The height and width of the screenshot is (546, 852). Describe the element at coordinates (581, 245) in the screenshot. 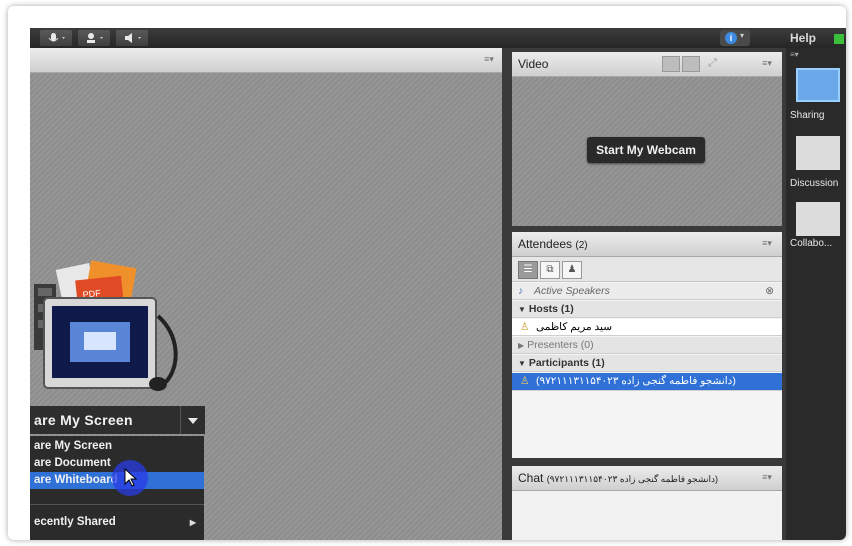

I see `attendees-count: (2)` at that location.